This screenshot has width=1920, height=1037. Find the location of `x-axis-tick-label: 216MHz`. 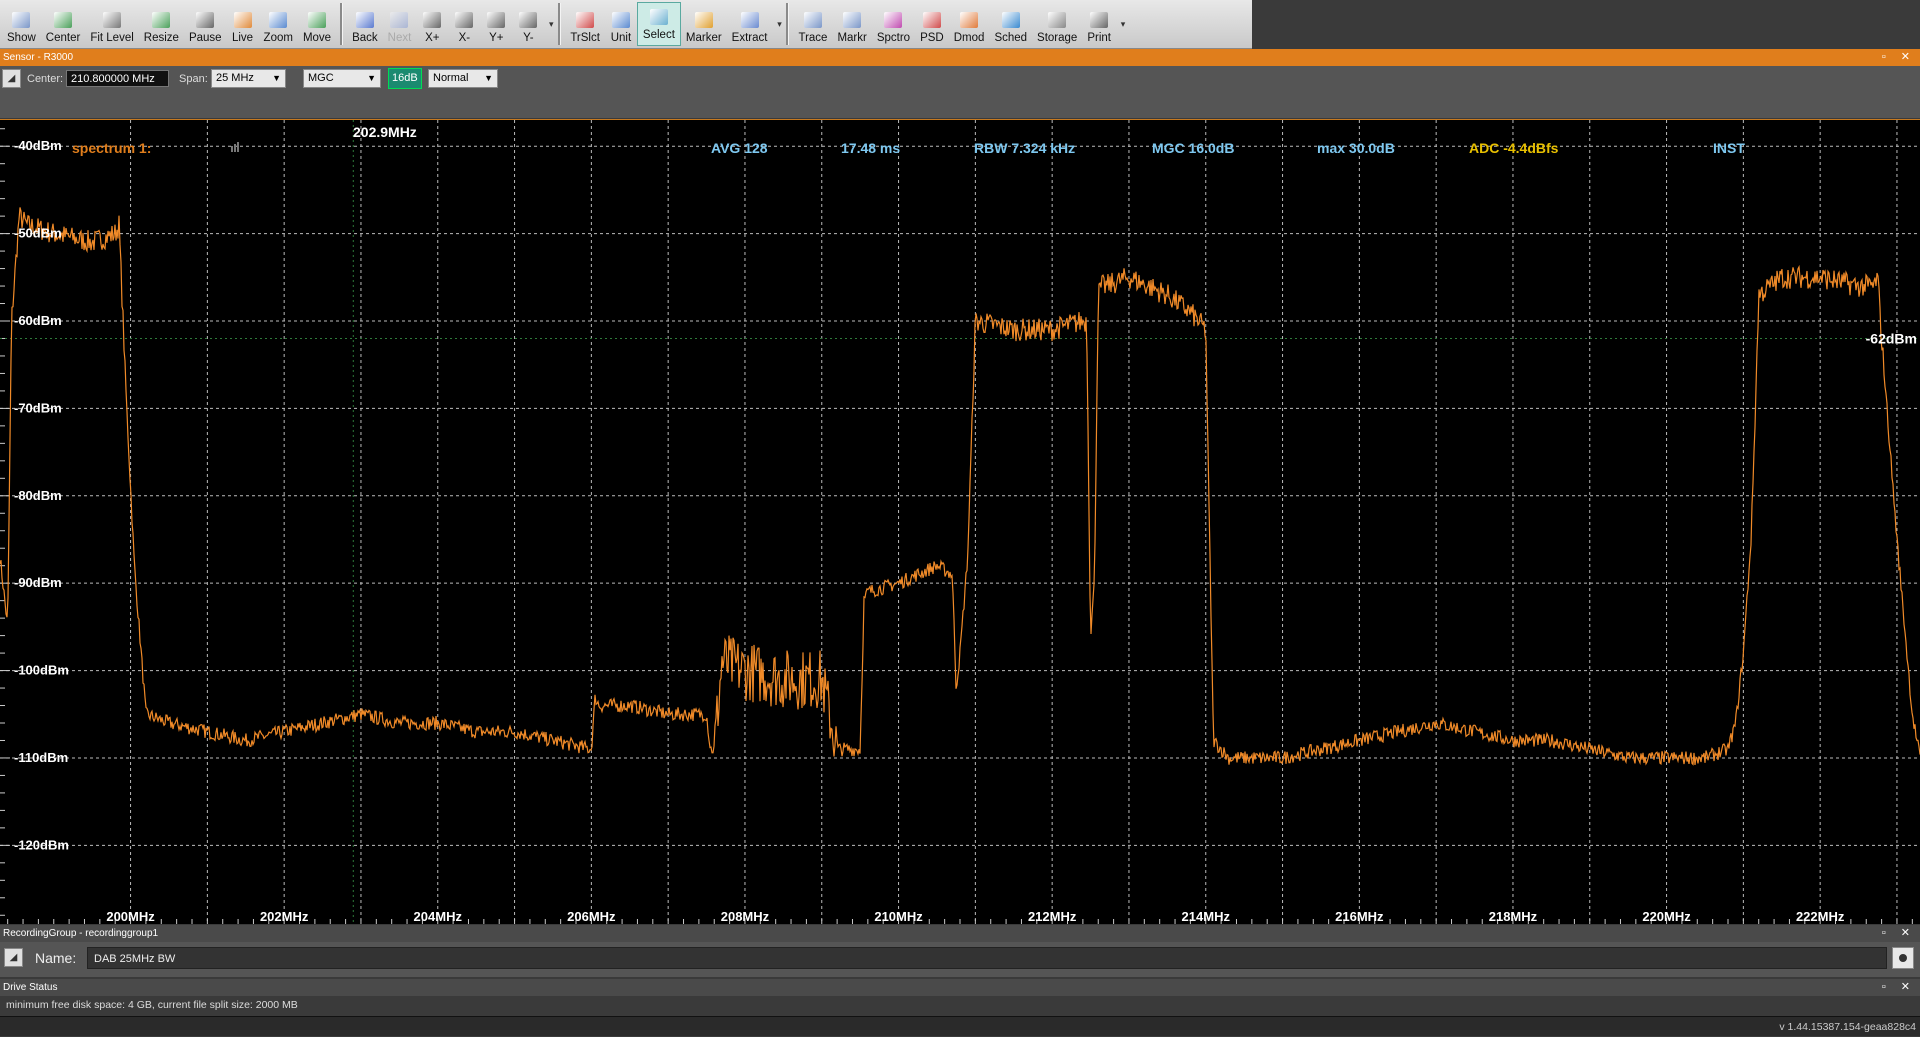

x-axis-tick-label: 216MHz is located at coordinates (1359, 916).